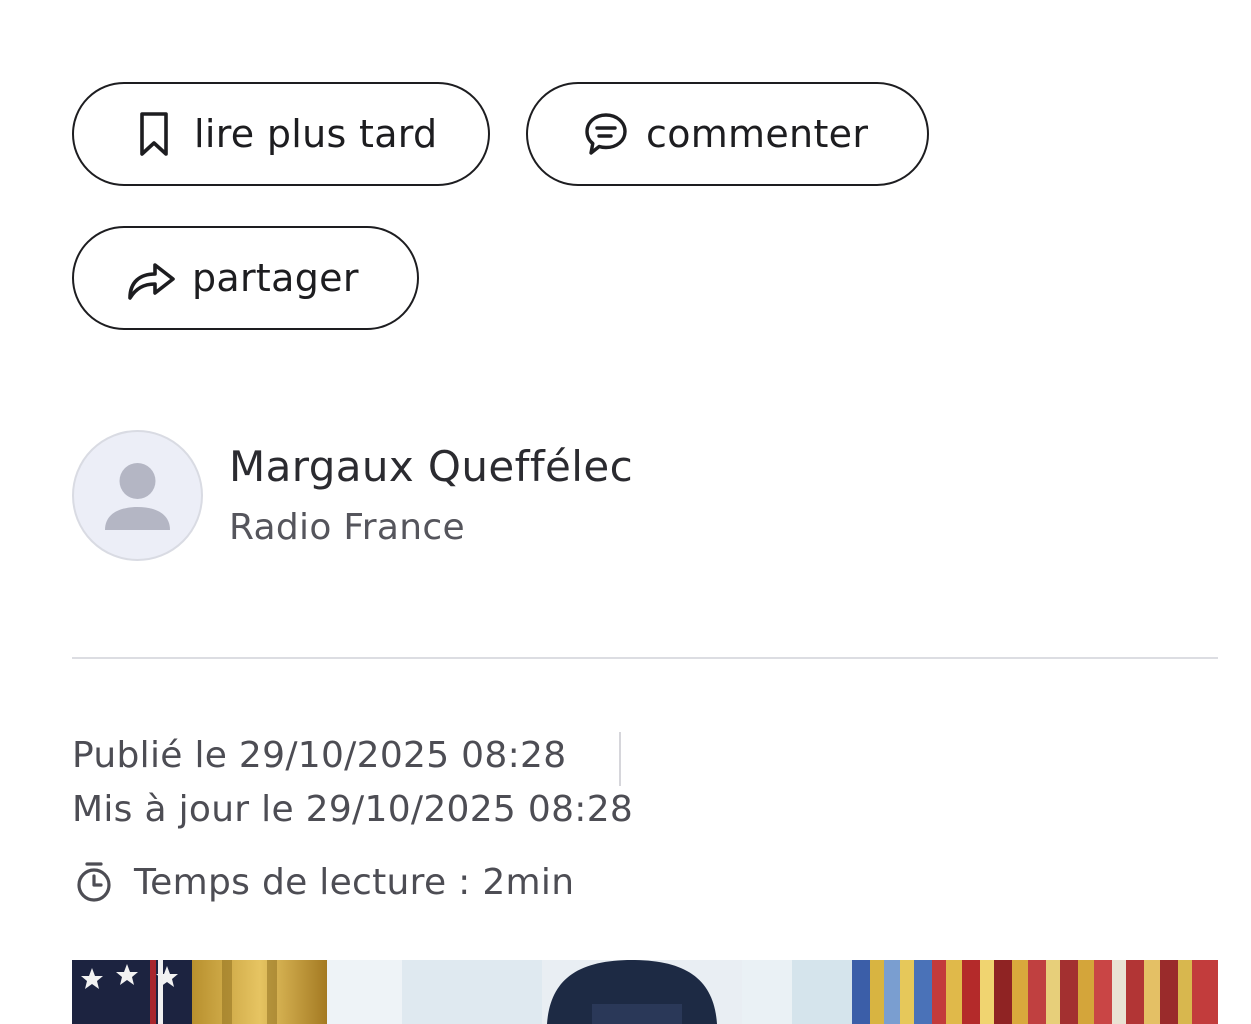 The height and width of the screenshot is (1024, 1251). I want to click on share-button: partager, so click(245, 278).